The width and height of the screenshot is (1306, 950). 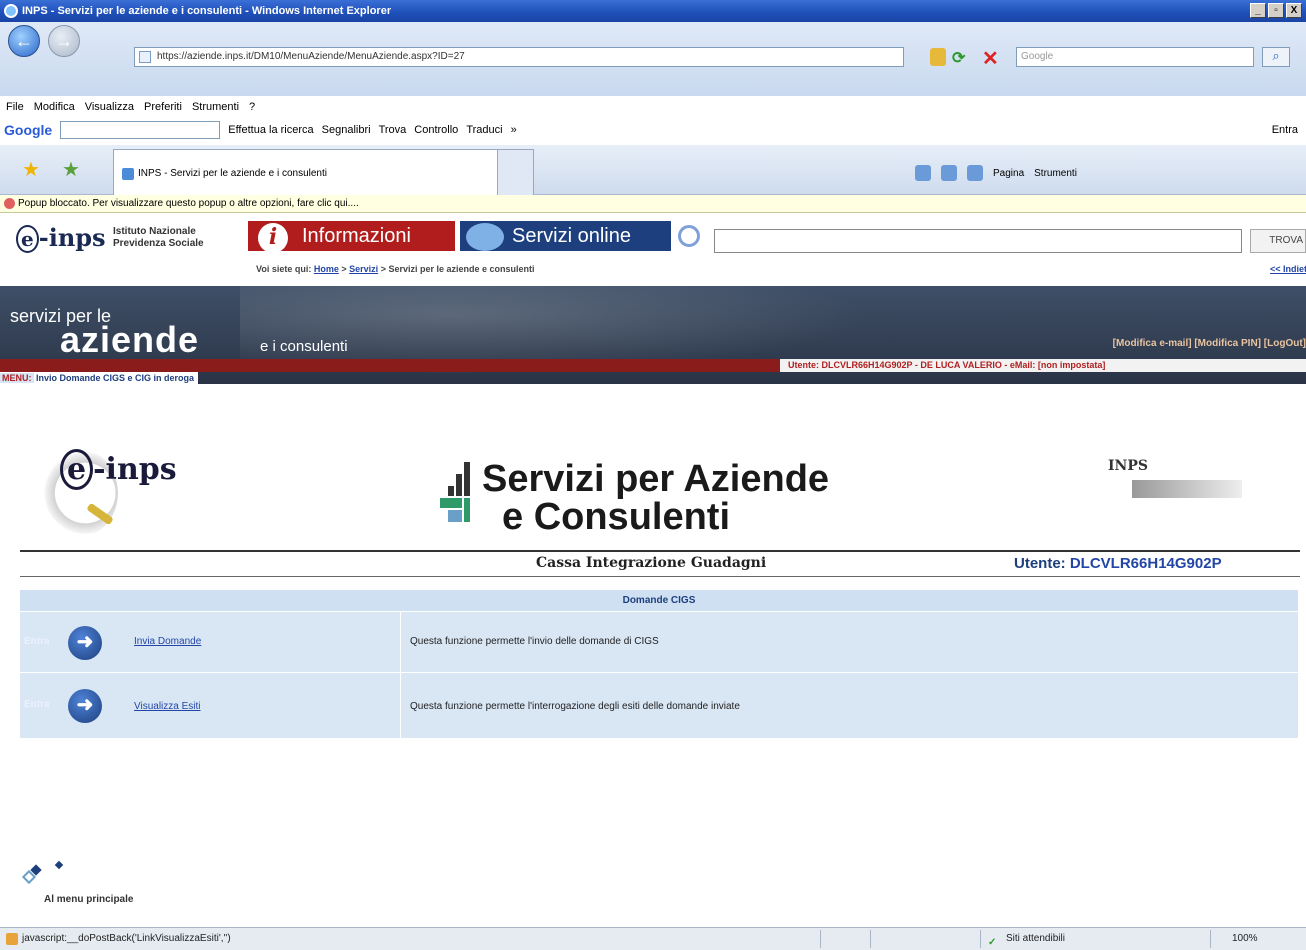 What do you see at coordinates (326, 269) in the screenshot?
I see `breadcrumb-home: Home` at bounding box center [326, 269].